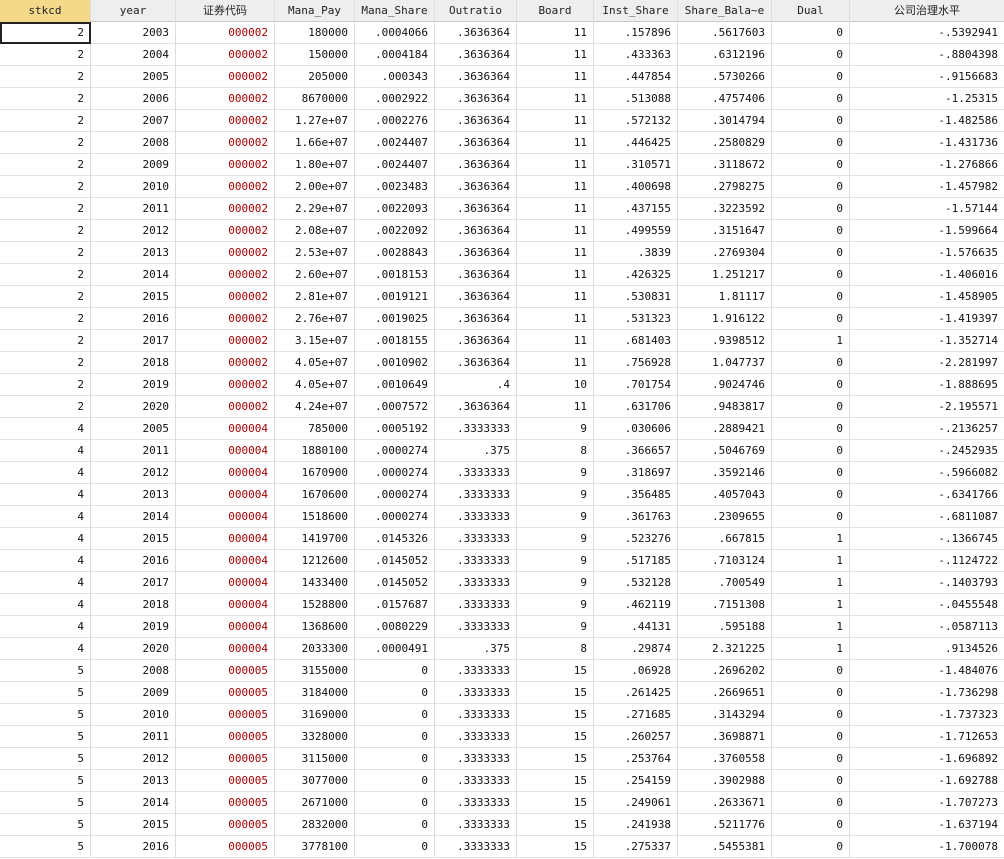 This screenshot has width=1004, height=859. Describe the element at coordinates (395, 187) in the screenshot. I see `table-cell: .0023483` at that location.